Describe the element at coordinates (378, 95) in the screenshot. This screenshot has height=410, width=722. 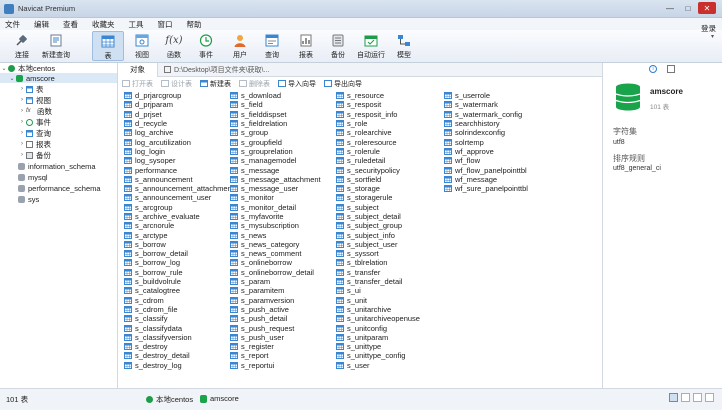
I see `table-item: s_resource` at that location.